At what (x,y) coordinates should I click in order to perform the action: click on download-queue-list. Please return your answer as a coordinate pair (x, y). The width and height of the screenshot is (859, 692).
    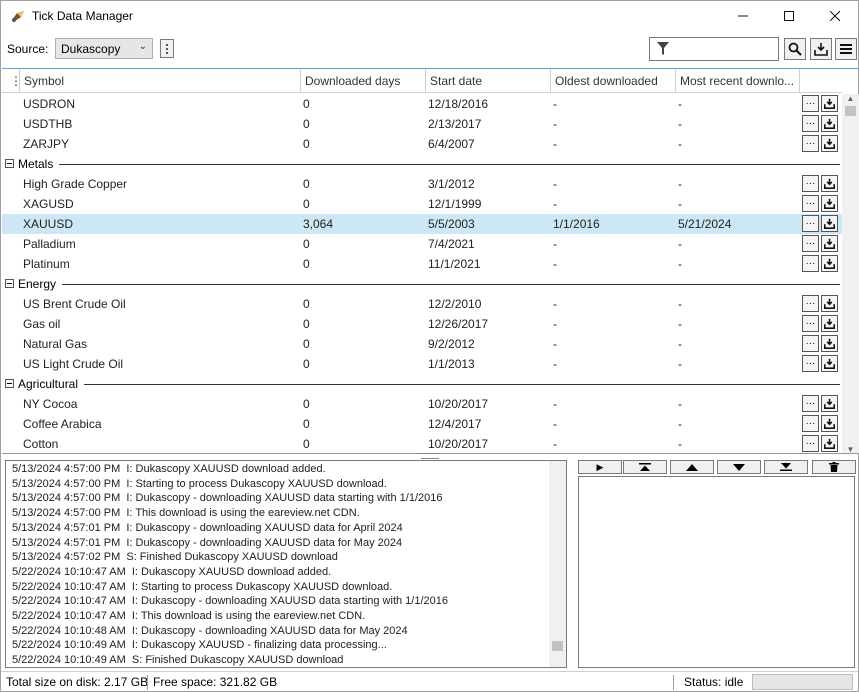
    Looking at the image, I should click on (716, 572).